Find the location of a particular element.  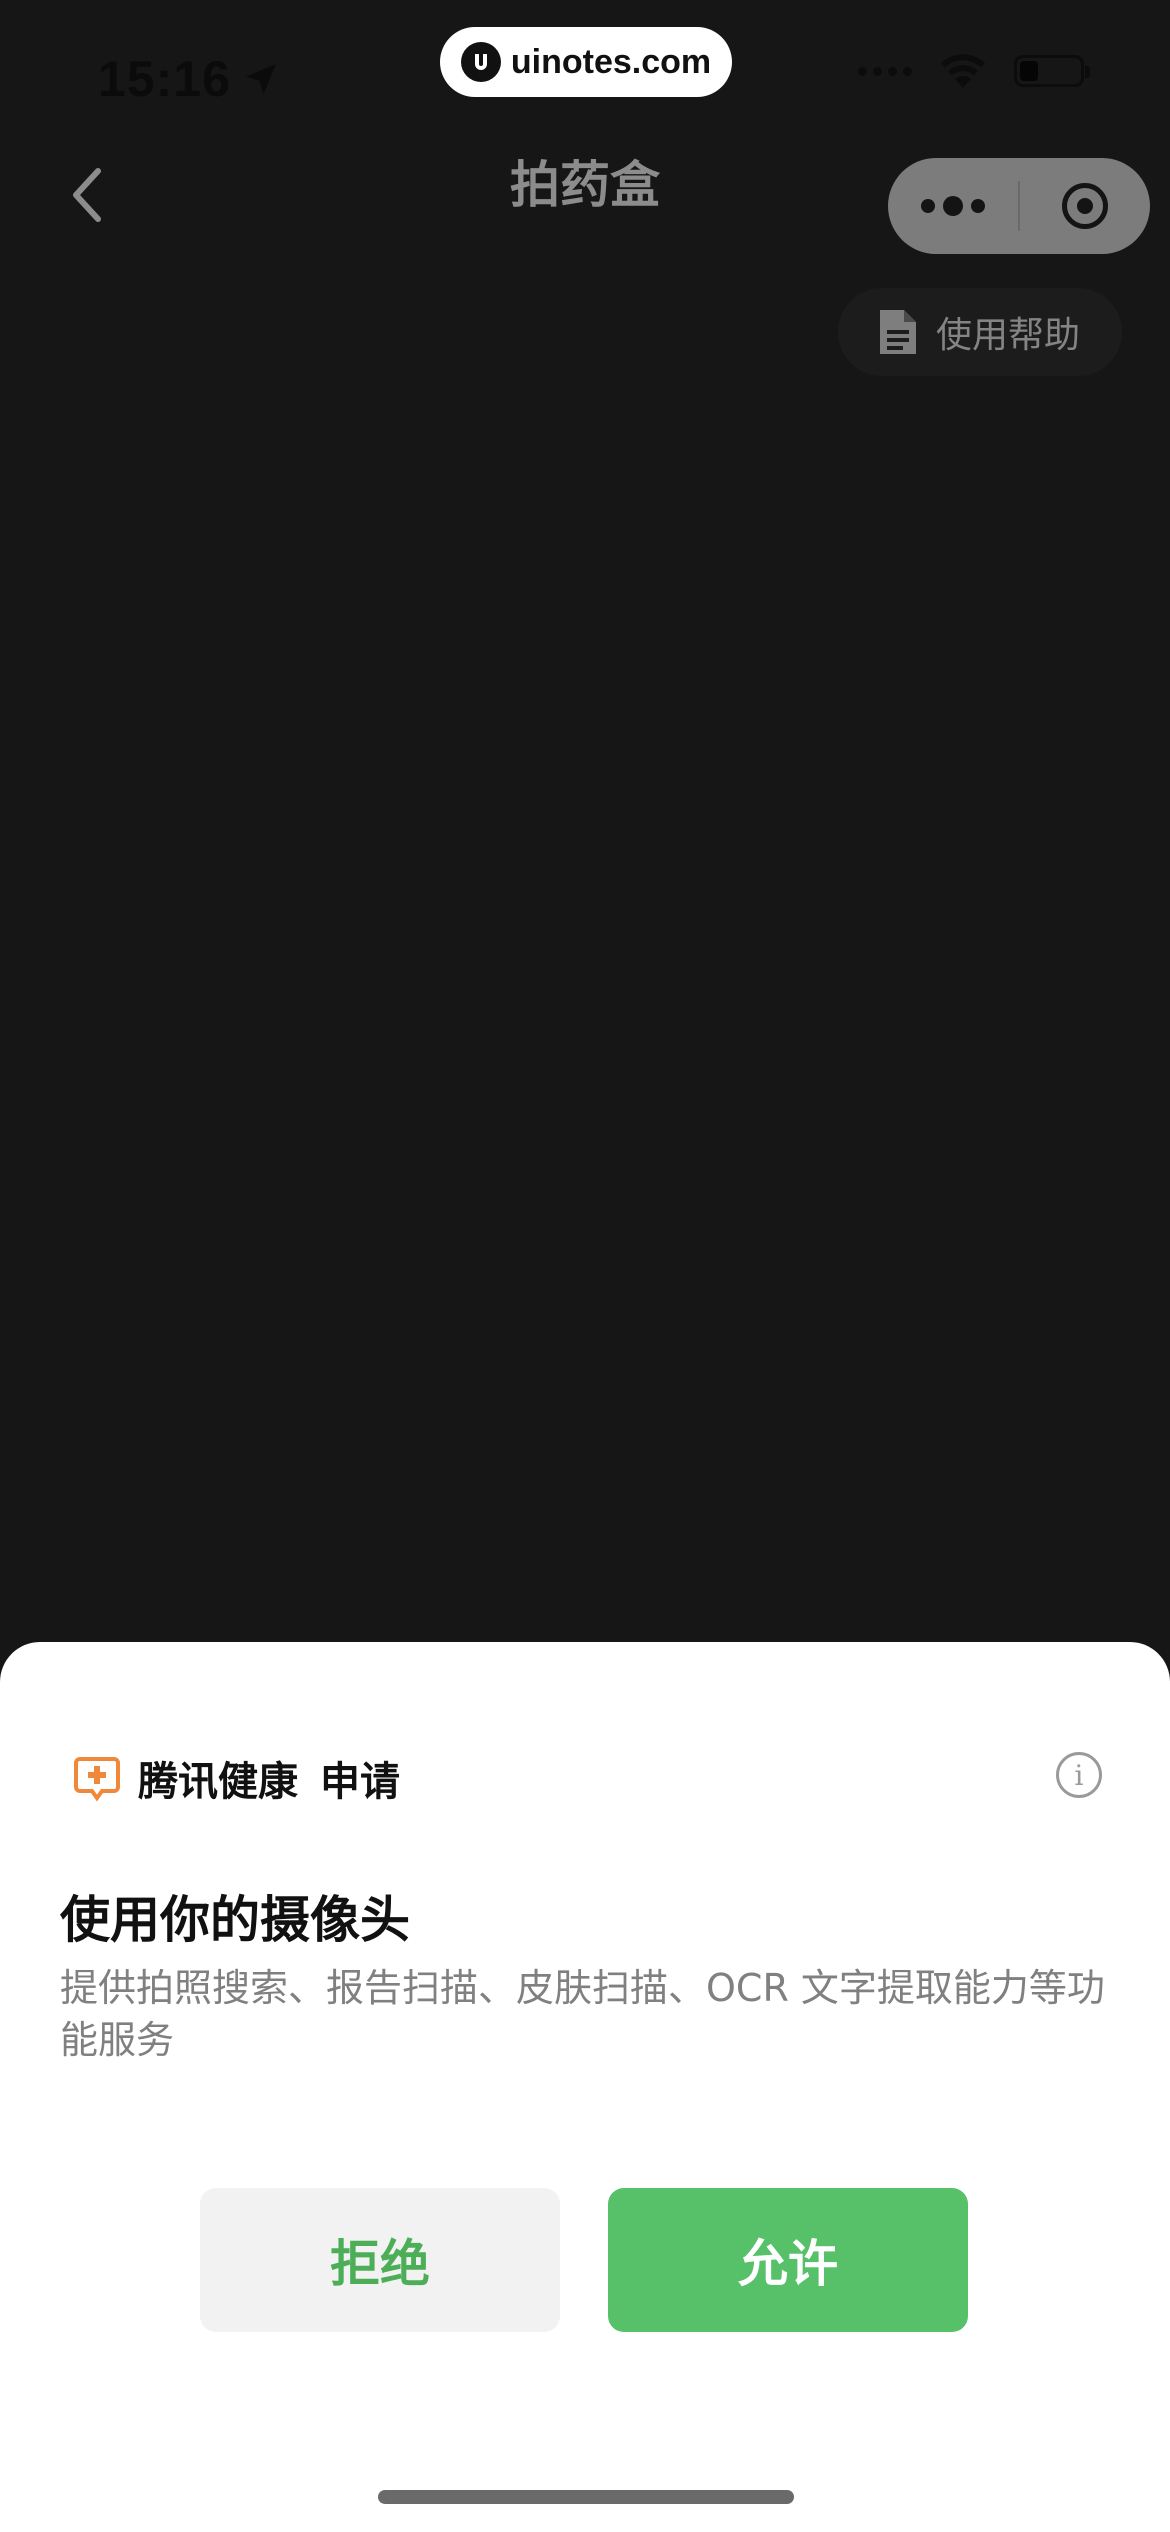

watermark-text: uinotes.com is located at coordinates (611, 61).